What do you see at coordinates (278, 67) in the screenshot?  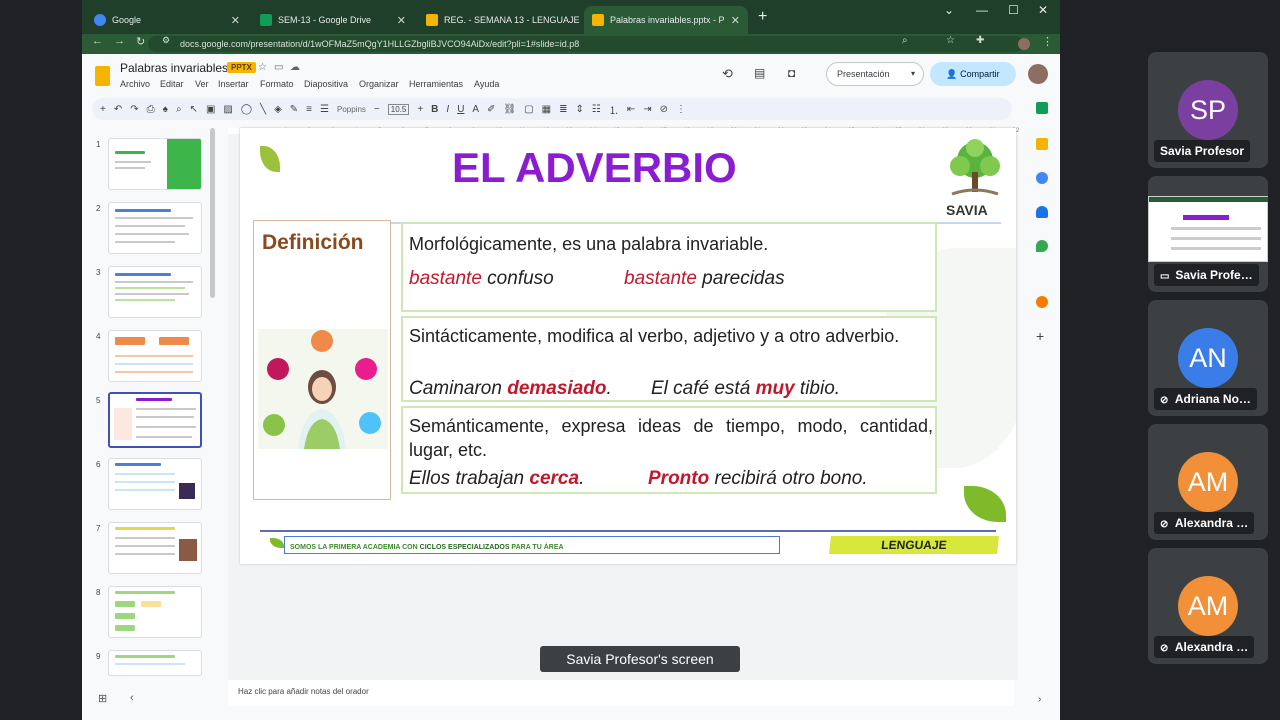 I see `move-folder-icon: ▭` at bounding box center [278, 67].